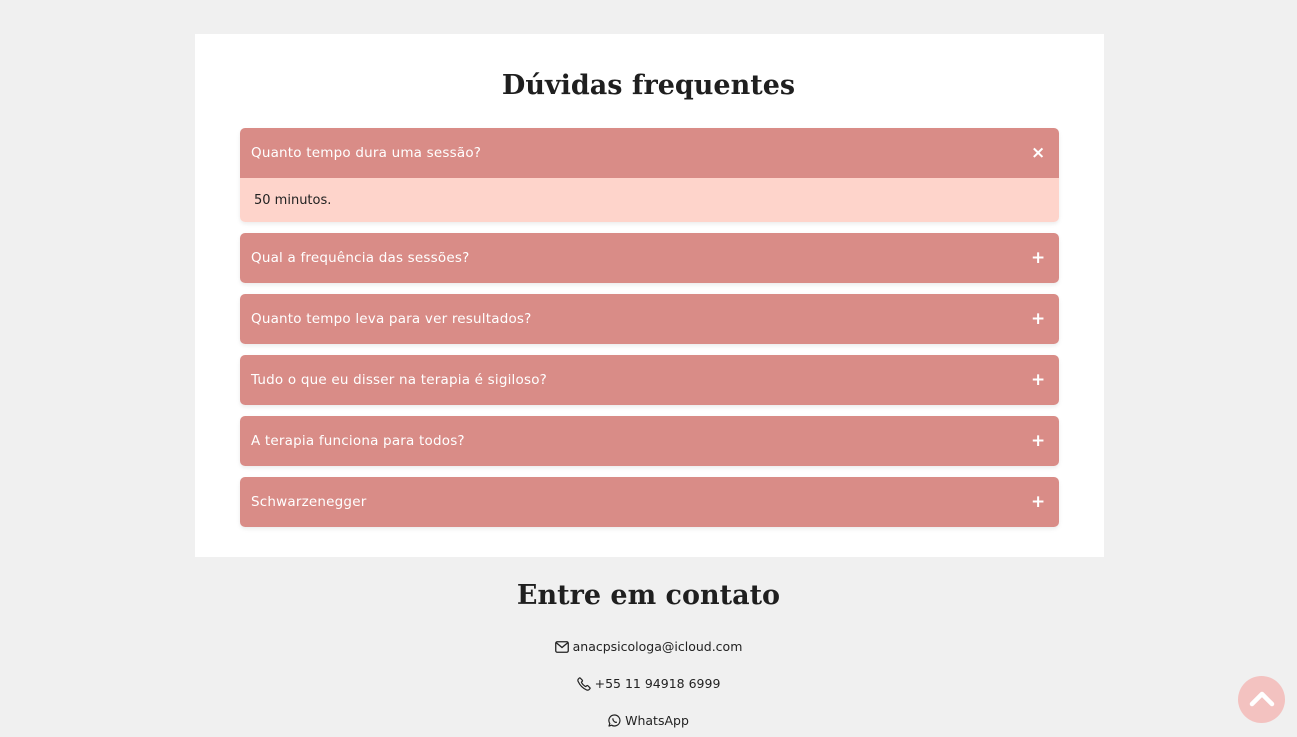  Describe the element at coordinates (614, 720) in the screenshot. I see `whatsapp-icon` at that location.